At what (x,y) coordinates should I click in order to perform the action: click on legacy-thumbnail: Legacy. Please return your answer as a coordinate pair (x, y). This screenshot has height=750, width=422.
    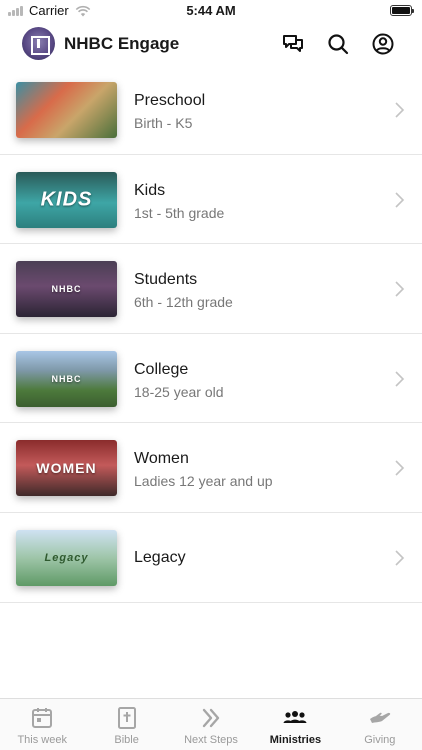
    Looking at the image, I should click on (66, 557).